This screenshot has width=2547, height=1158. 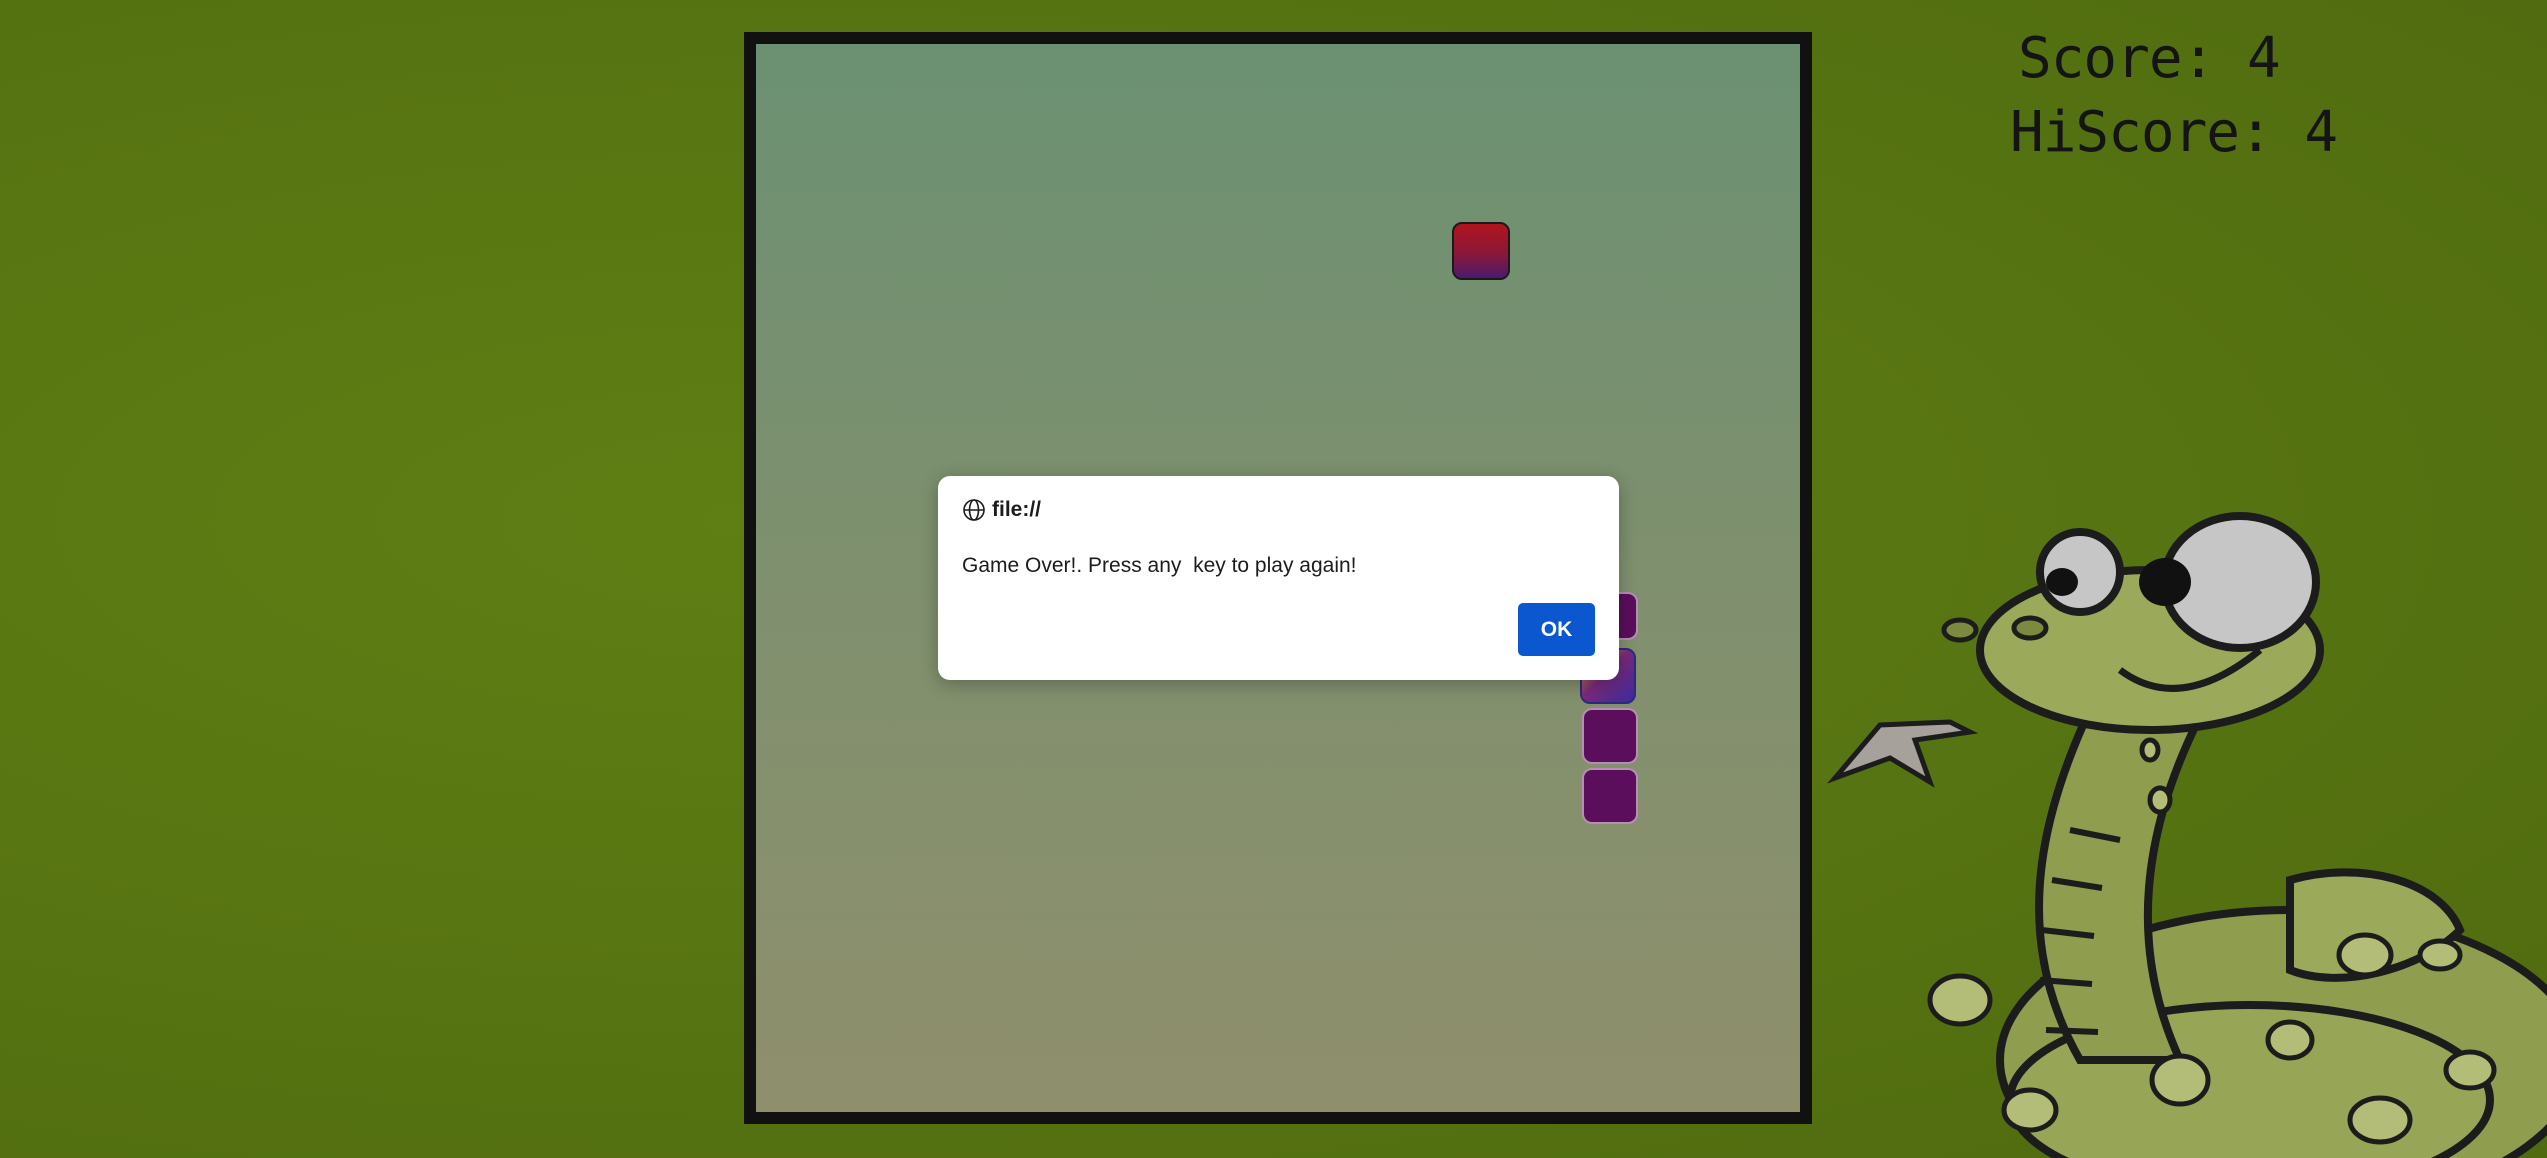 I want to click on ok-button: OK, so click(x=1556, y=629).